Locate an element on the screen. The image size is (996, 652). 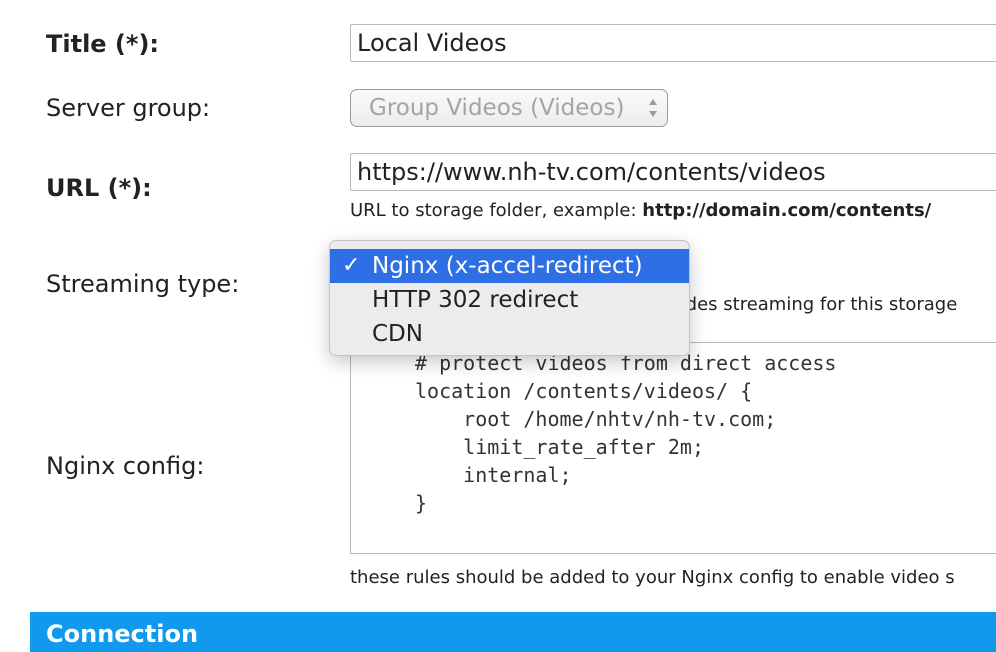
url-input: https://www.nh-tv.com/contents/videos is located at coordinates (673, 172).